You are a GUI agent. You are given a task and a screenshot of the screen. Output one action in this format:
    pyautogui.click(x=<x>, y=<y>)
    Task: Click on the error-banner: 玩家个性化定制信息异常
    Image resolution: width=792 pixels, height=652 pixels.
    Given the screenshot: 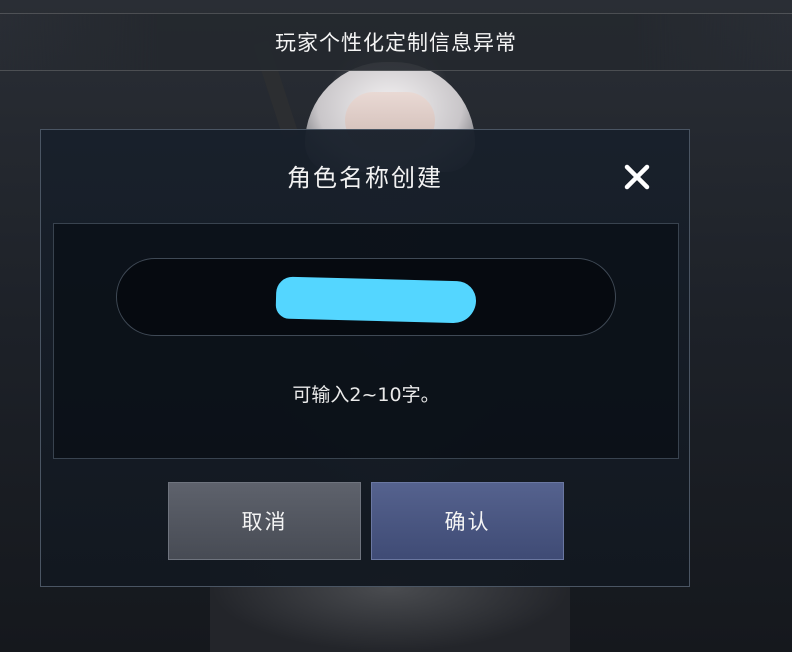 What is the action you would take?
    pyautogui.click(x=396, y=42)
    